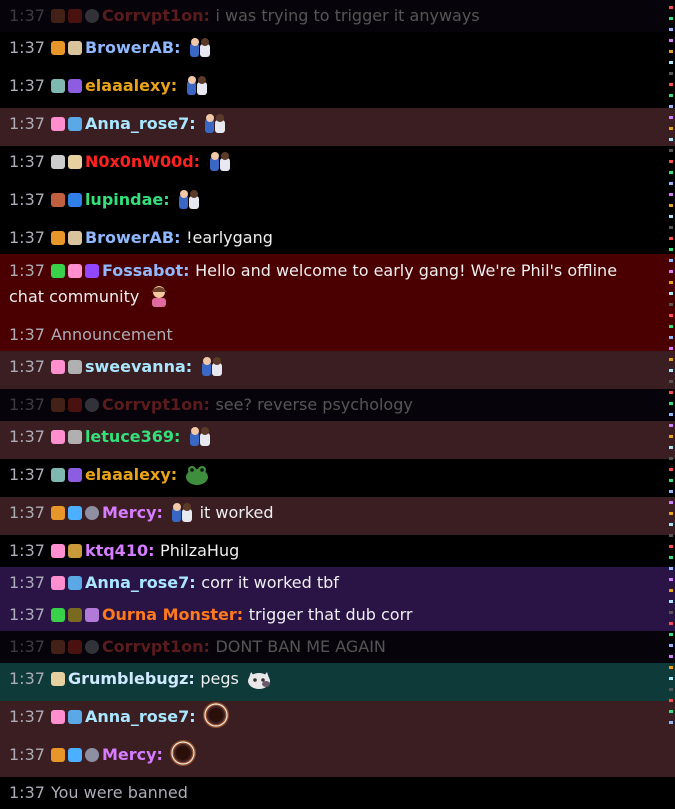 This screenshot has width=675, height=809. What do you see at coordinates (169, 614) in the screenshot?
I see `chat-username: Ourna Monster` at bounding box center [169, 614].